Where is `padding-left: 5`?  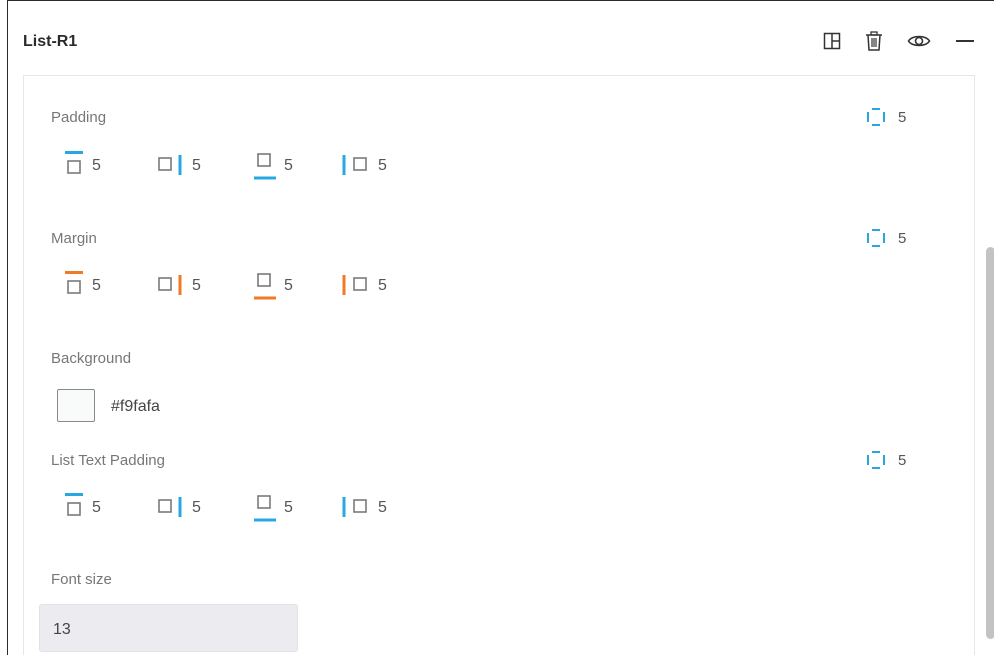 padding-left: 5 is located at coordinates (364, 166).